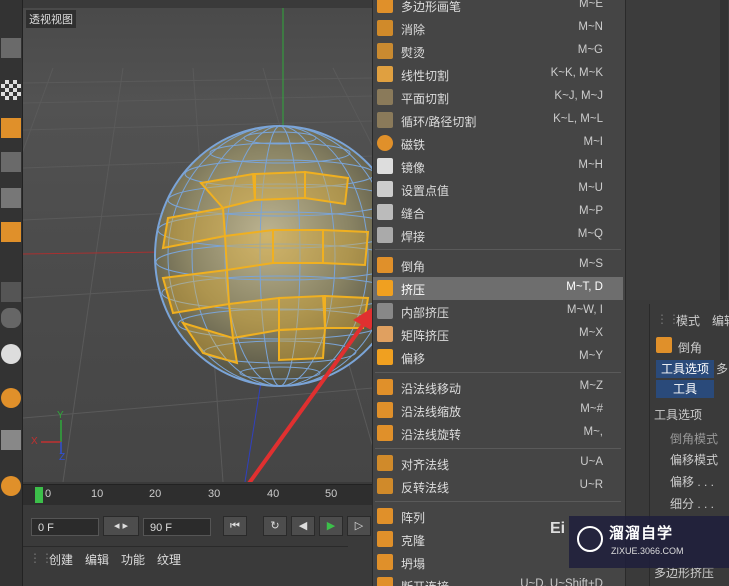 The width and height of the screenshot is (729, 586). What do you see at coordinates (722, 369) in the screenshot?
I see `tab-more: 多` at bounding box center [722, 369].